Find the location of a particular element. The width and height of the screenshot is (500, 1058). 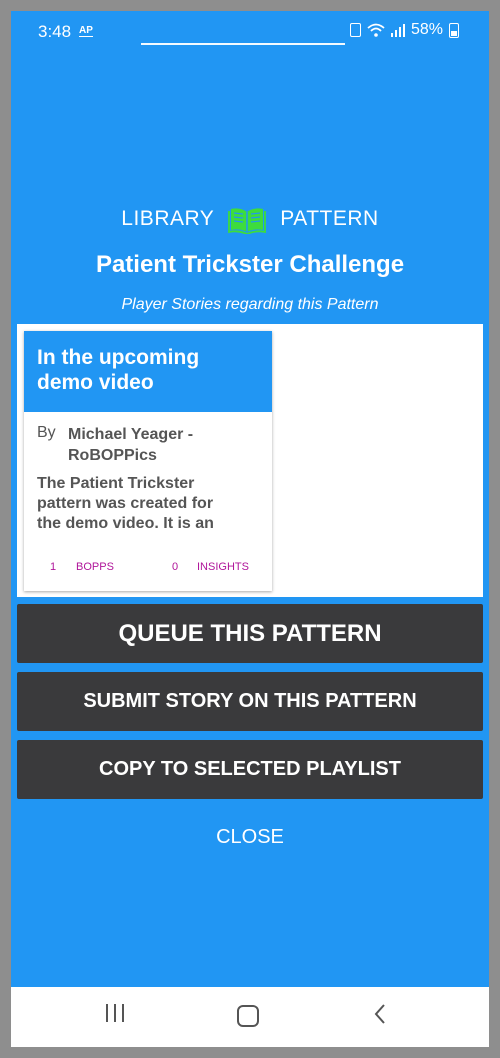

library-label: LIBRARY is located at coordinates (168, 218).